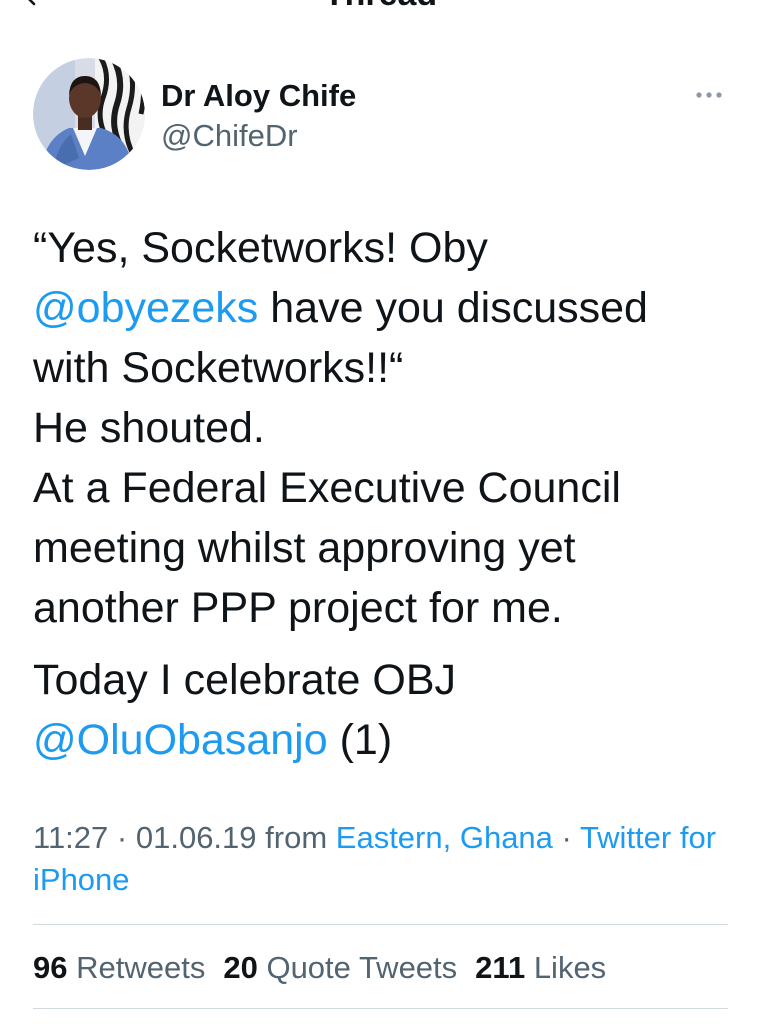 The width and height of the screenshot is (761, 1024). Describe the element at coordinates (260, 248) in the screenshot. I see `tweet-line: “Yes, Socketworks! Oby` at that location.